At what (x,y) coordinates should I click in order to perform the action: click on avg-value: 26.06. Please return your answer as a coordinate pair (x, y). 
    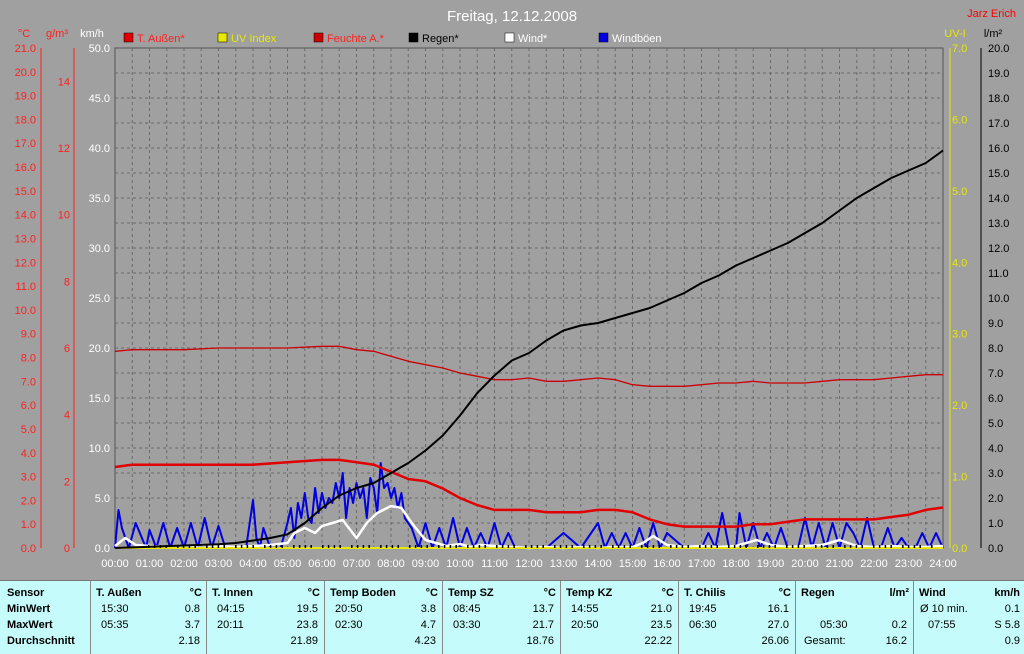
    Looking at the image, I should click on (775, 641).